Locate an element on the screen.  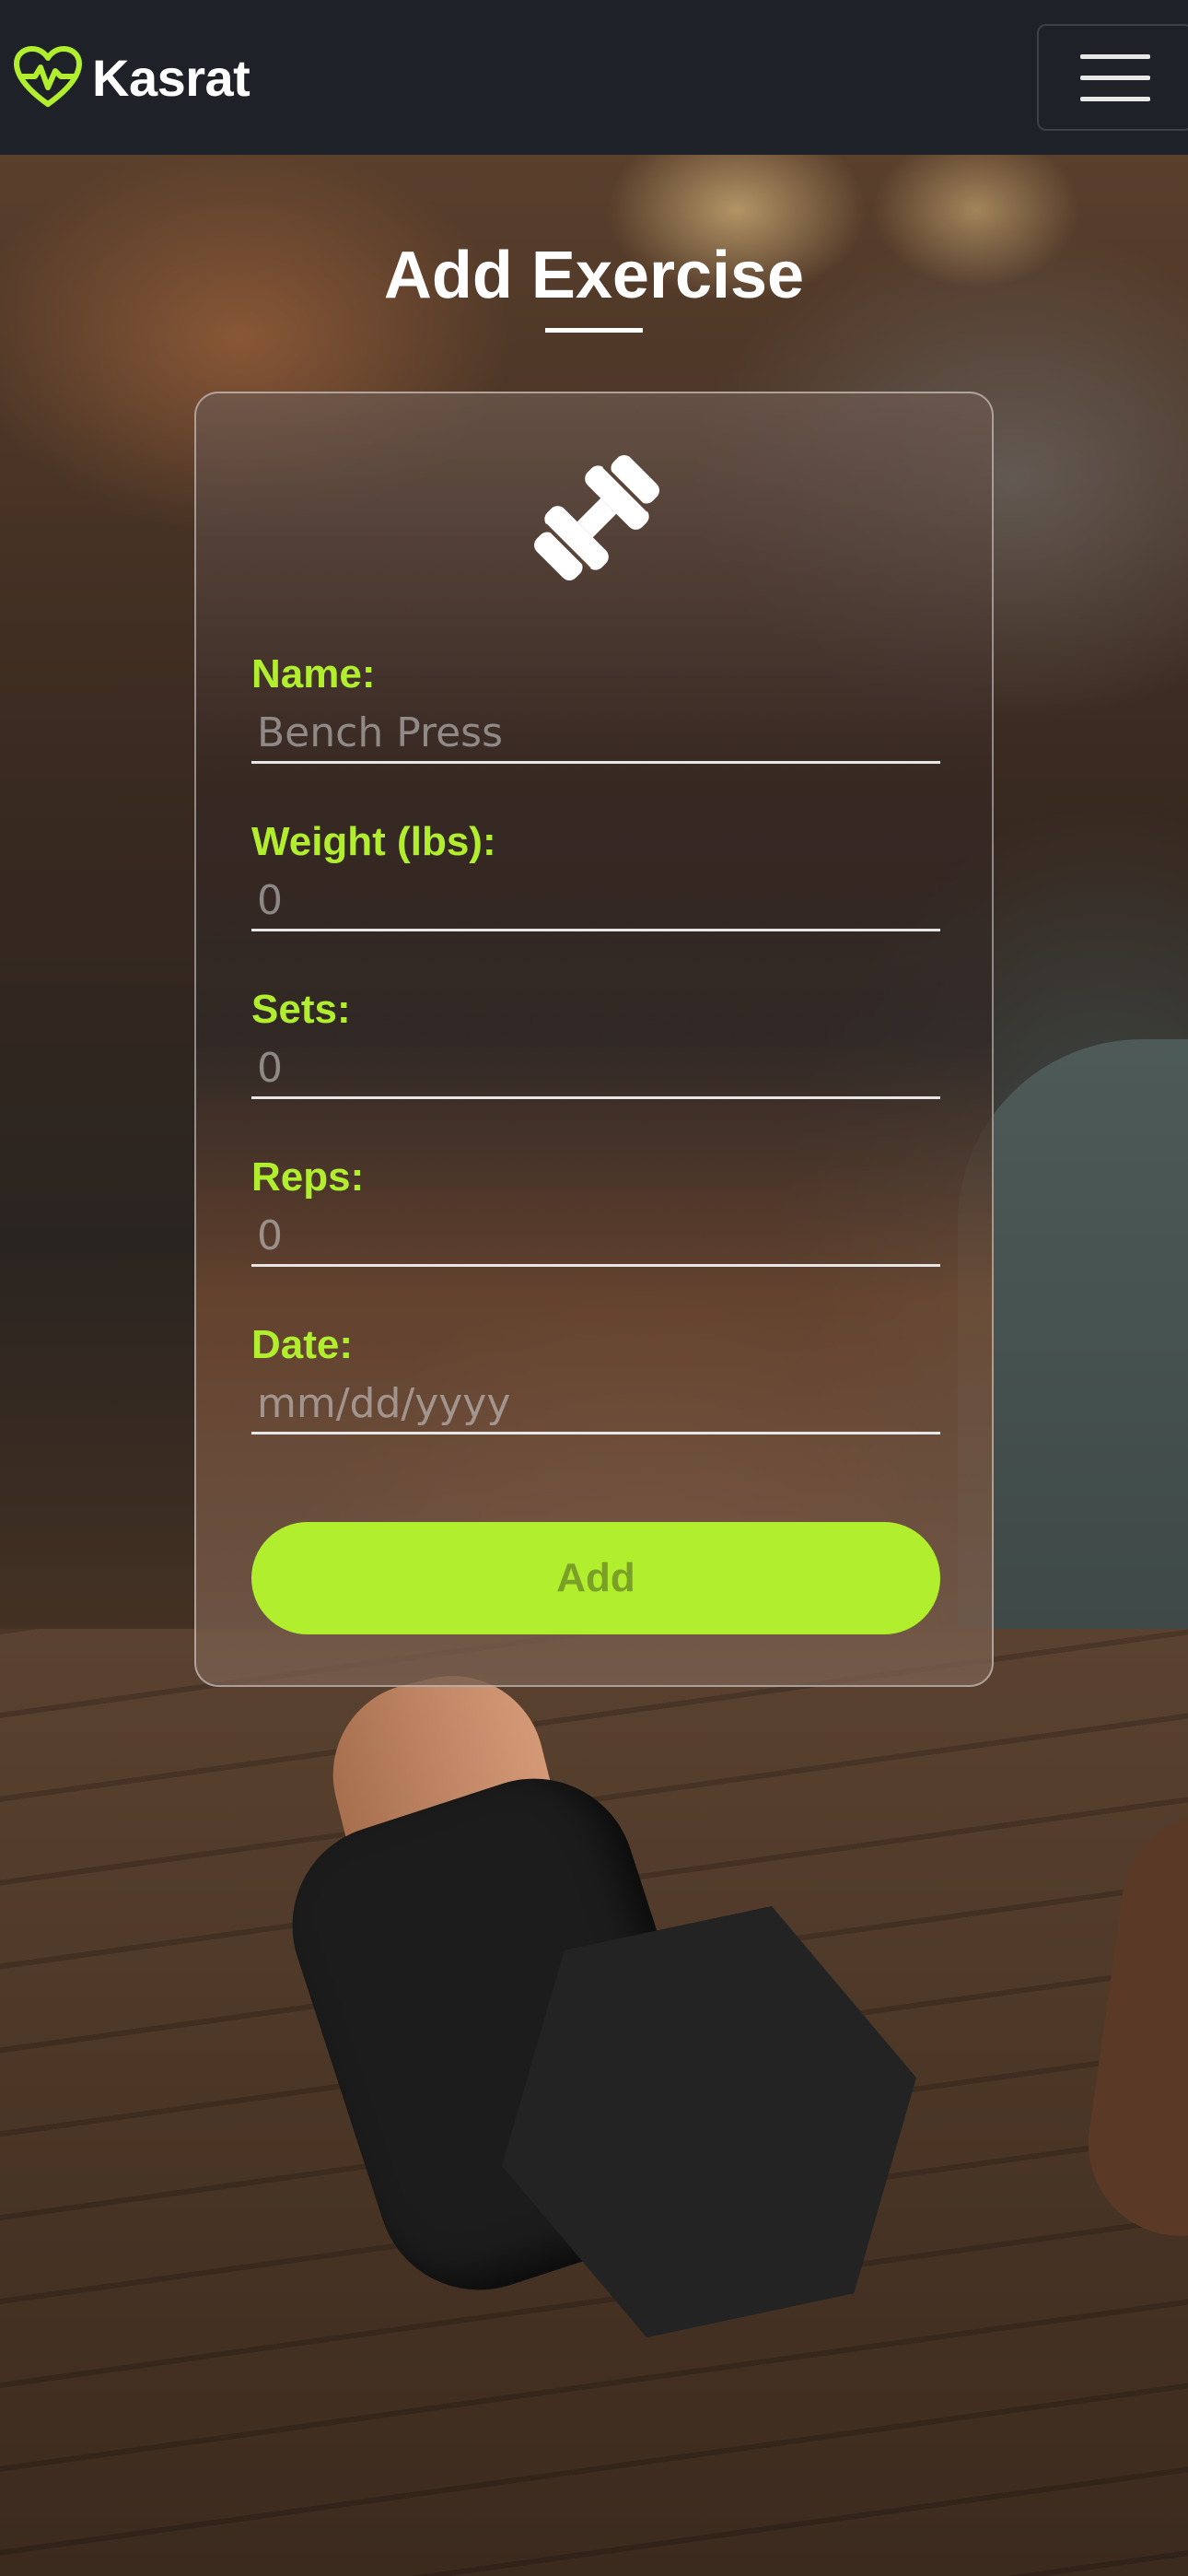
navbar: Kasrat is located at coordinates (594, 77).